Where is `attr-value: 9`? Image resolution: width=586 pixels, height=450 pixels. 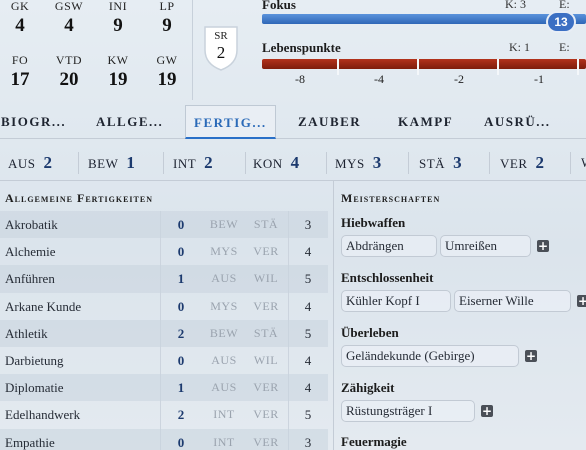 attr-value: 9 is located at coordinates (118, 25).